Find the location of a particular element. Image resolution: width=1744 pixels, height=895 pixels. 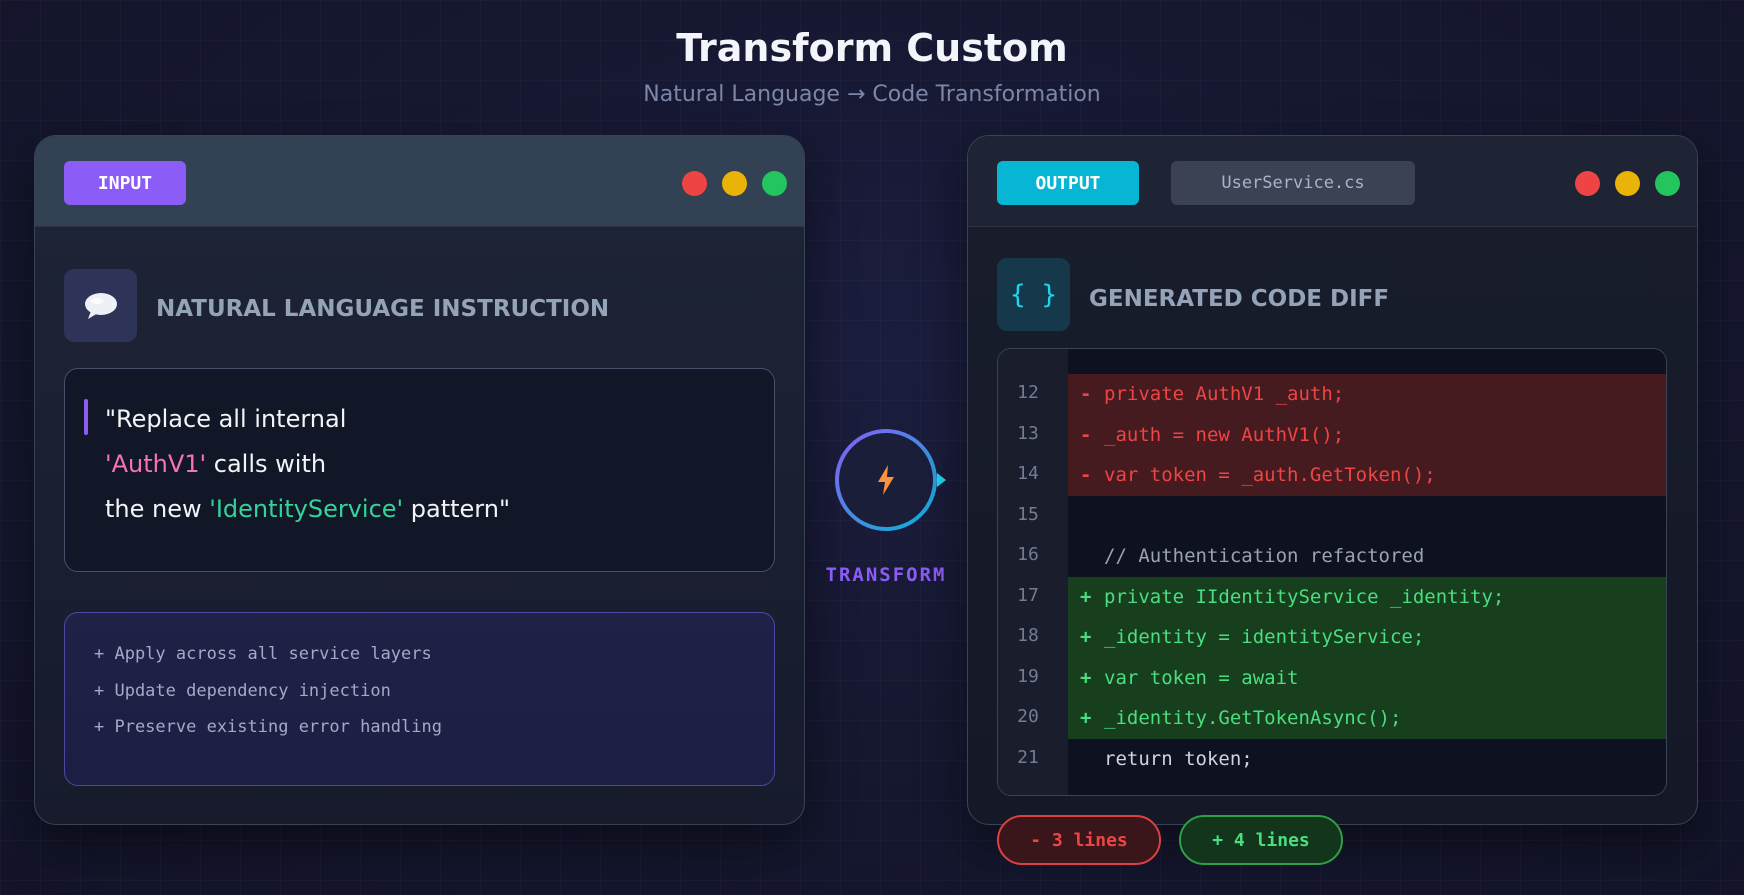

input-tag: INPUT is located at coordinates (125, 183).